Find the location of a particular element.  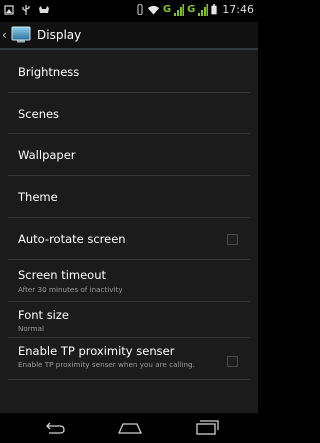

chevron-left-icon: ‹ is located at coordinates (6, 35).